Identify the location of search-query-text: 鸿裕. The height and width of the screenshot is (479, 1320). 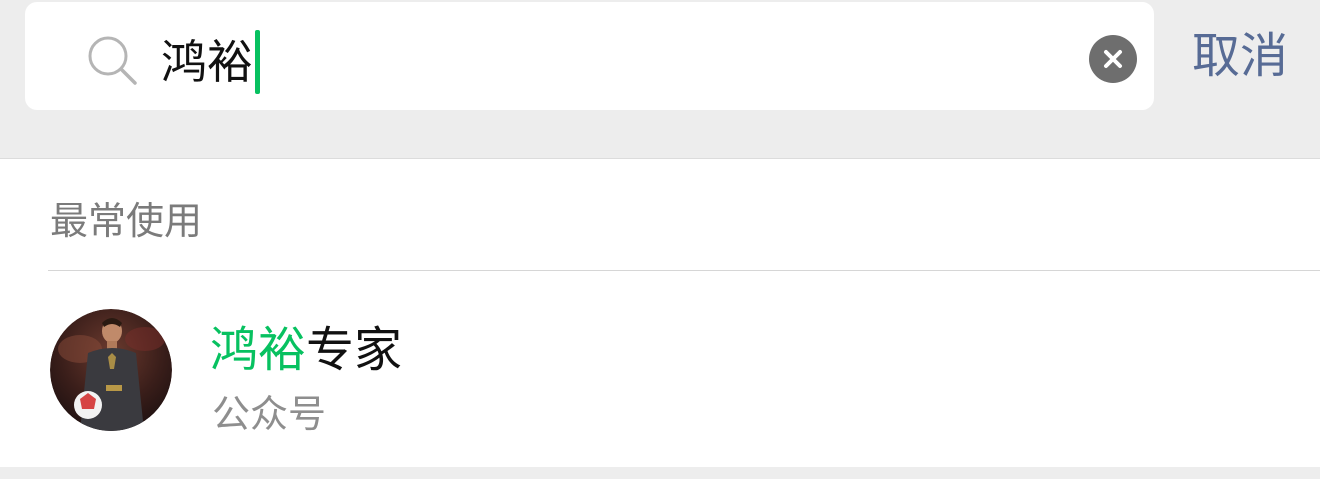
(207, 62).